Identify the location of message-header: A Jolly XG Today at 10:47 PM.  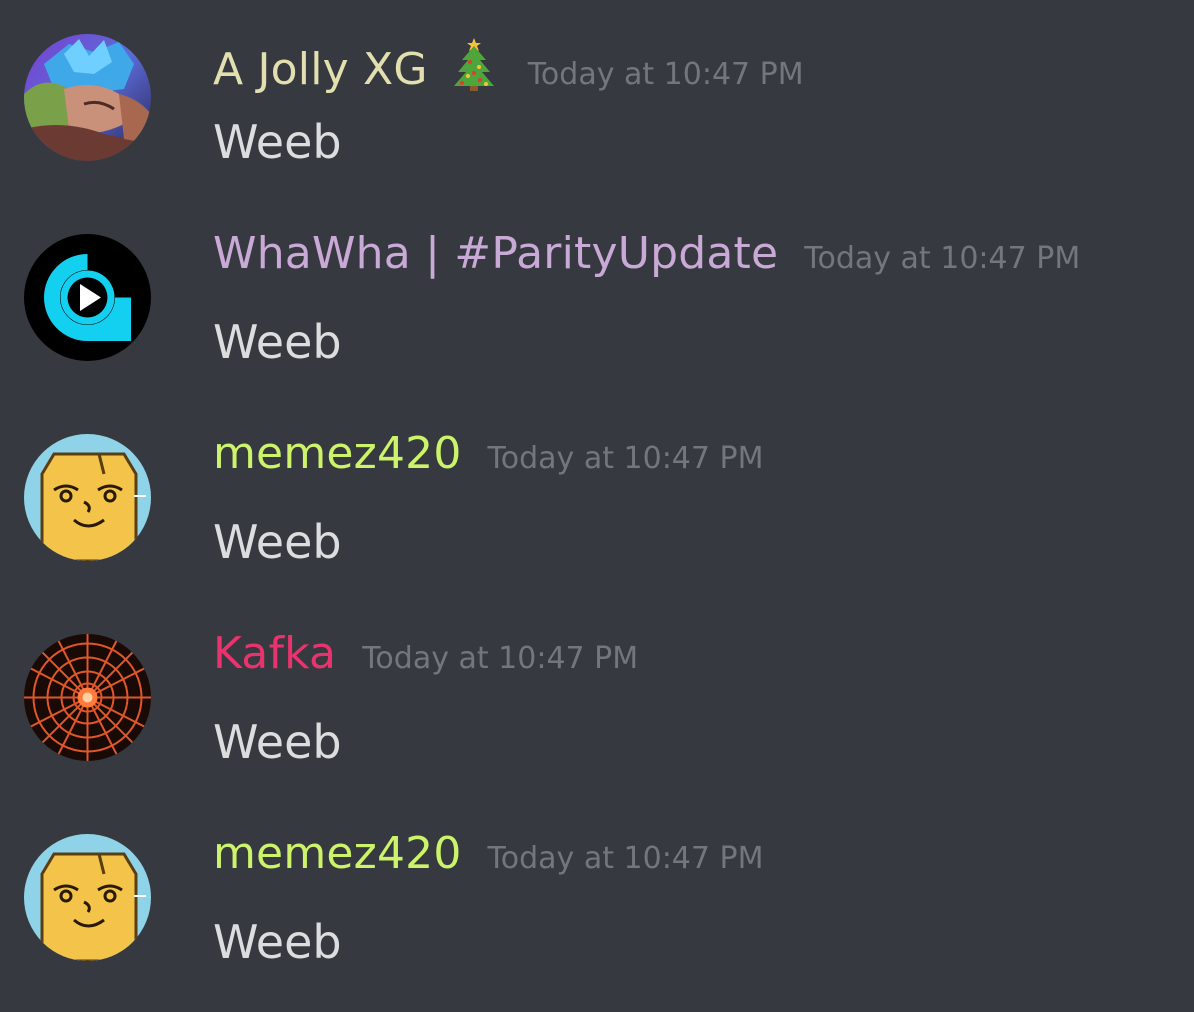
(508, 61).